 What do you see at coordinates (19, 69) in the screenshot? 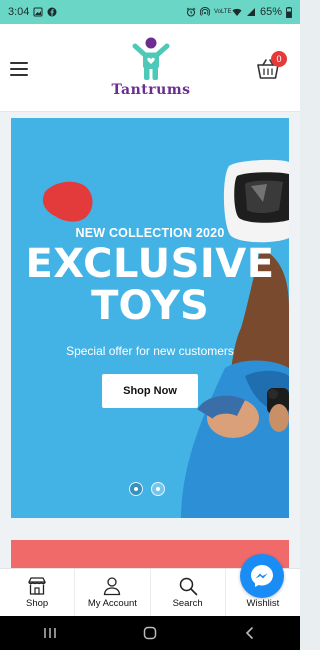
I see `hamburger-menu-icon` at bounding box center [19, 69].